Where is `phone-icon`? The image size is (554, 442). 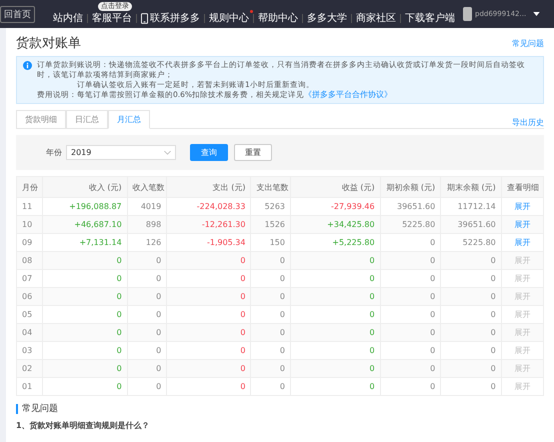
phone-icon is located at coordinates (144, 18).